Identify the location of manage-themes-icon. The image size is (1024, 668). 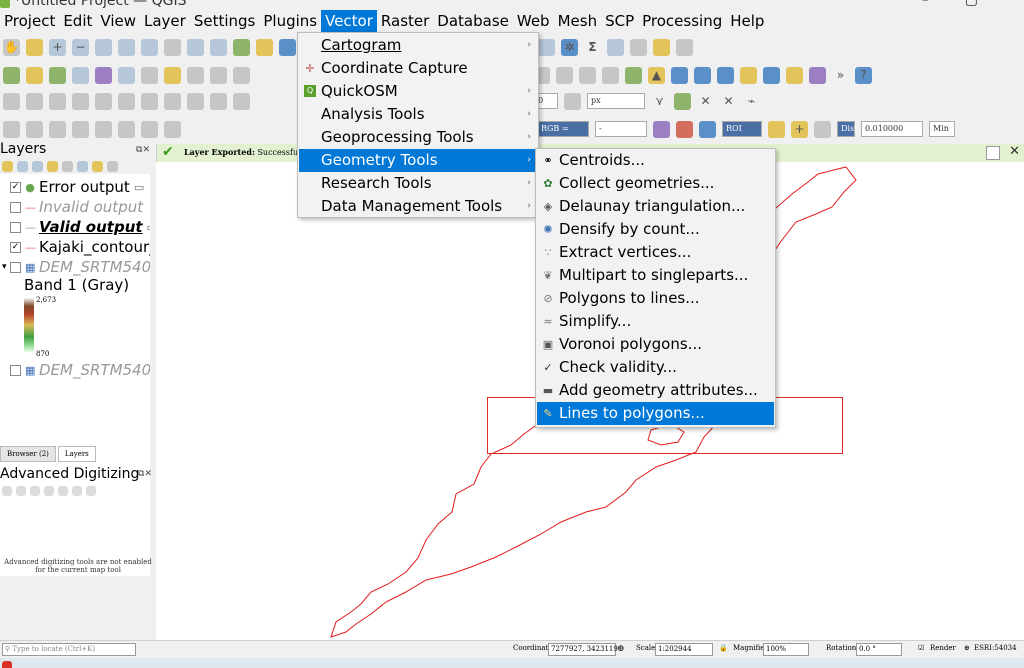
(37, 166).